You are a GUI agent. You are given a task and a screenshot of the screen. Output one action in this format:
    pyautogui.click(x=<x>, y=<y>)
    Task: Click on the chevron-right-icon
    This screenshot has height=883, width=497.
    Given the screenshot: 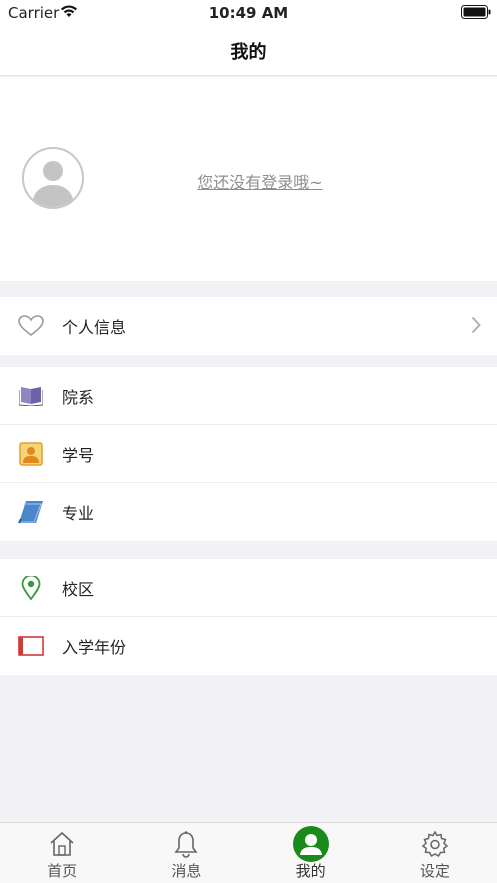 What is the action you would take?
    pyautogui.click(x=476, y=327)
    